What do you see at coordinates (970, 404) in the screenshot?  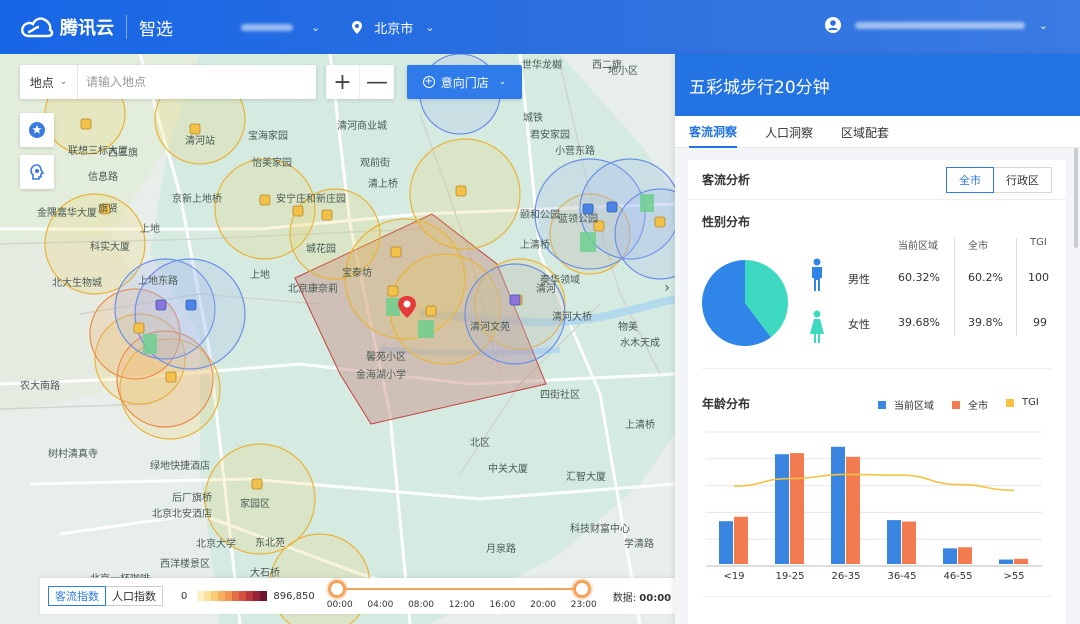 I see `legend-city: 全市` at bounding box center [970, 404].